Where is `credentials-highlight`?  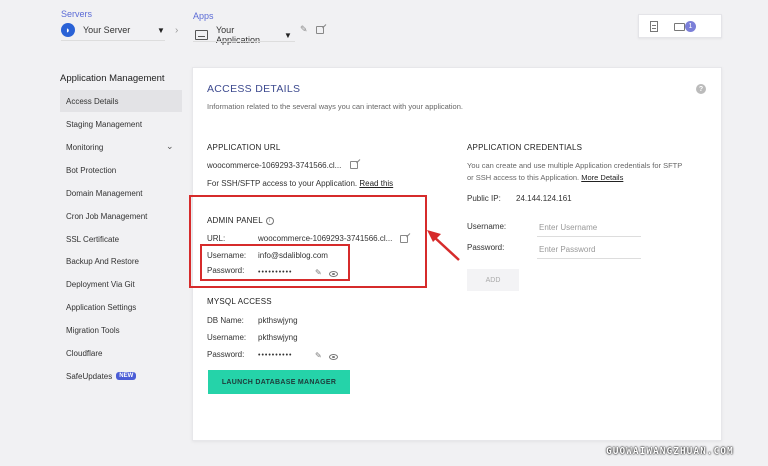
credentials-highlight is located at coordinates (275, 262).